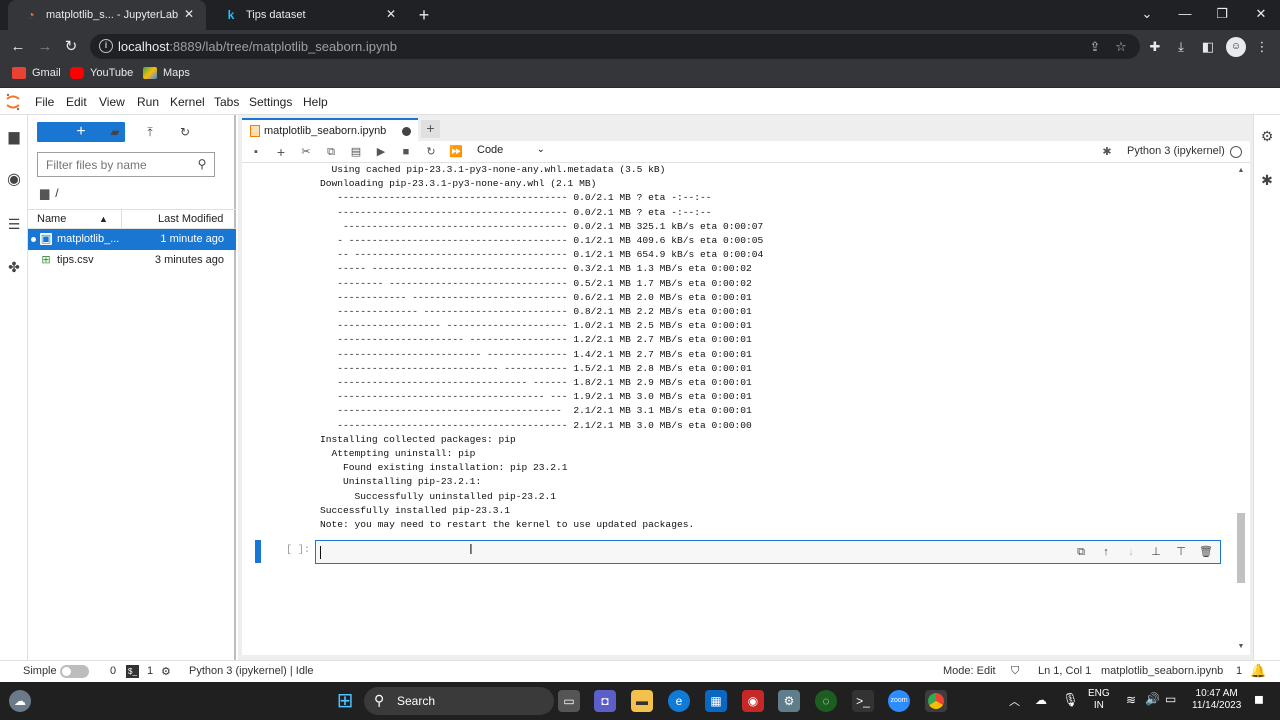 This screenshot has width=1280, height=720. I want to click on kernel-status: Python 3 (ipykernel) | Idle, so click(251, 671).